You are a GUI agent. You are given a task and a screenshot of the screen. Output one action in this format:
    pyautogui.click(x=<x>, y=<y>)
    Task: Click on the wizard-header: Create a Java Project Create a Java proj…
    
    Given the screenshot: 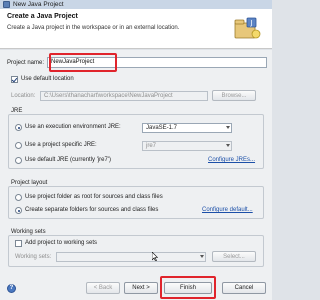 What is the action you would take?
    pyautogui.click(x=136, y=29)
    